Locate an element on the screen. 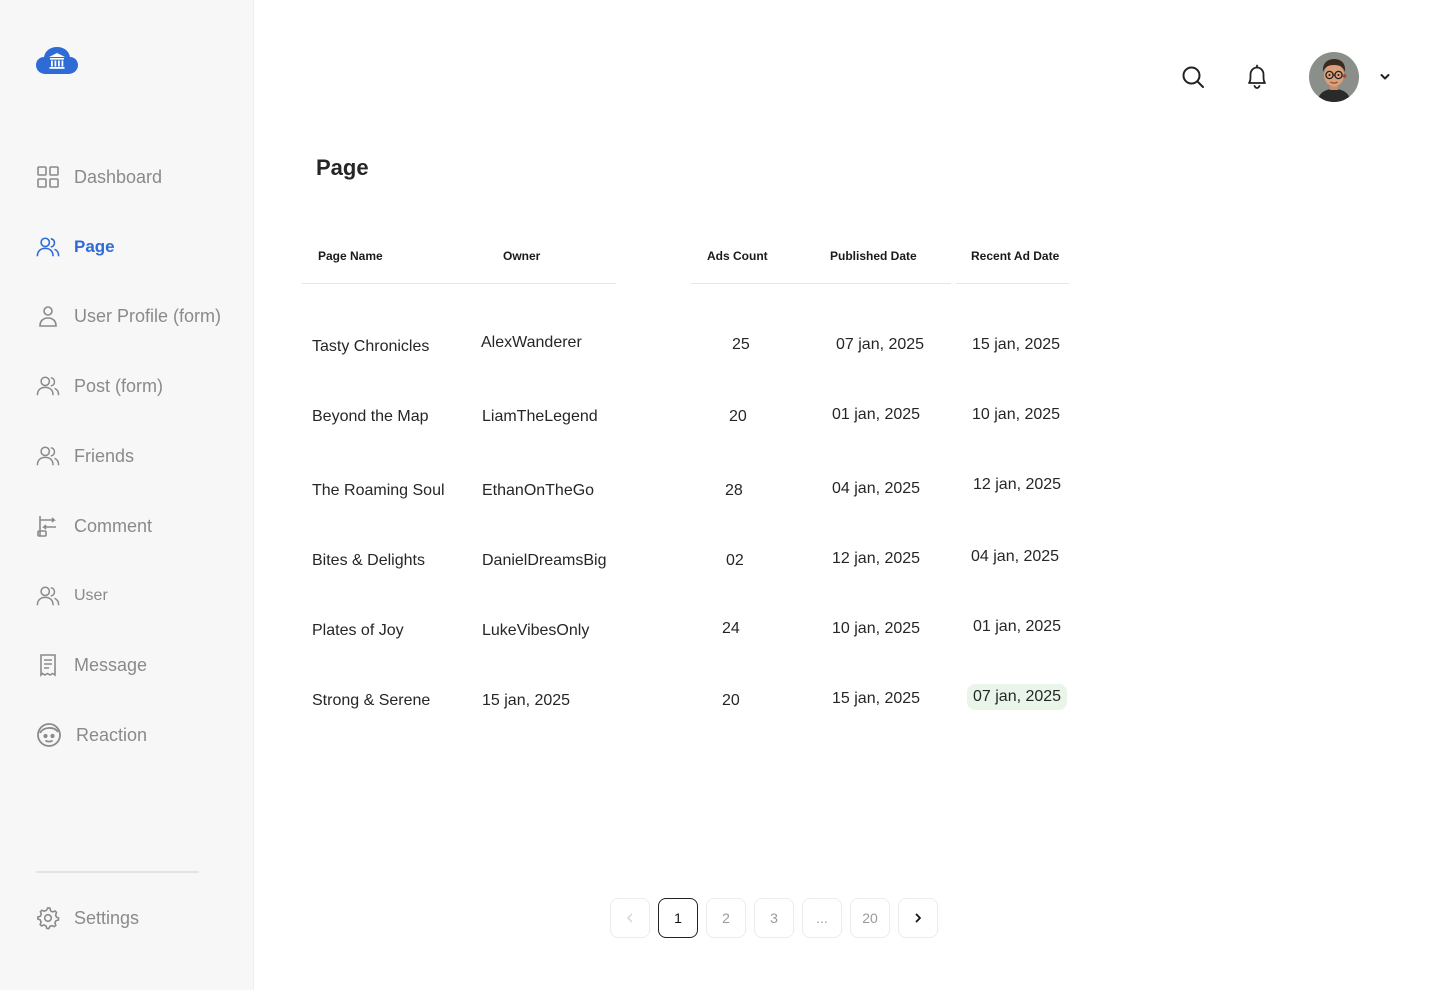  cell-page-name: Bites & Delights is located at coordinates (368, 560).